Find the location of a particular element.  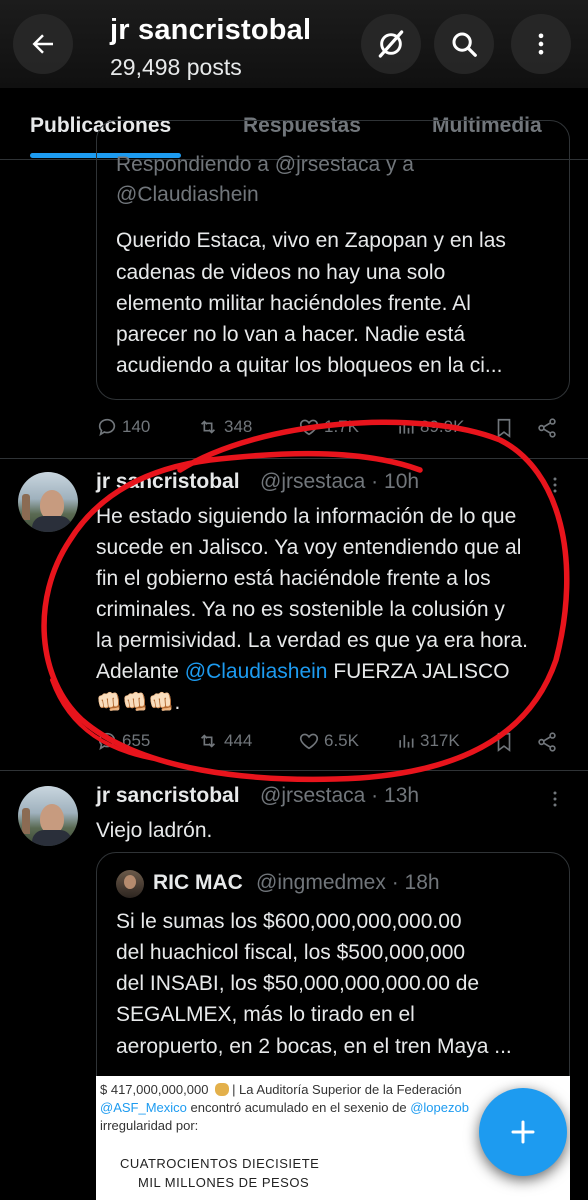

repost-button: 444 is located at coordinates (224, 741).